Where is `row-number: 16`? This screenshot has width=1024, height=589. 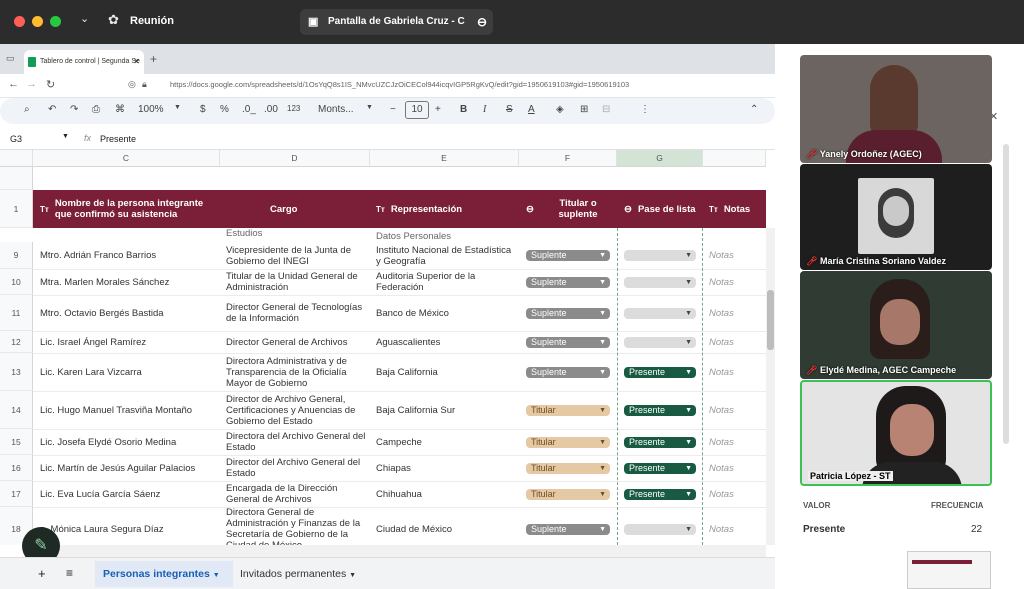 row-number: 16 is located at coordinates (16, 468).